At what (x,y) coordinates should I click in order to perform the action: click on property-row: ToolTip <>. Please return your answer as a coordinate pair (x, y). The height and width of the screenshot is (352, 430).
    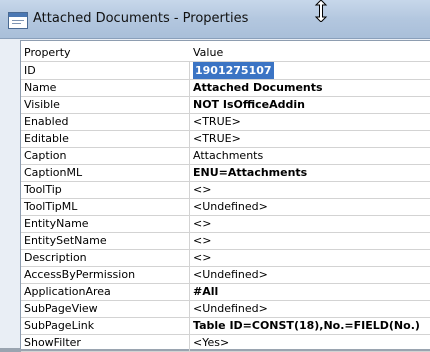
    Looking at the image, I should click on (225, 190).